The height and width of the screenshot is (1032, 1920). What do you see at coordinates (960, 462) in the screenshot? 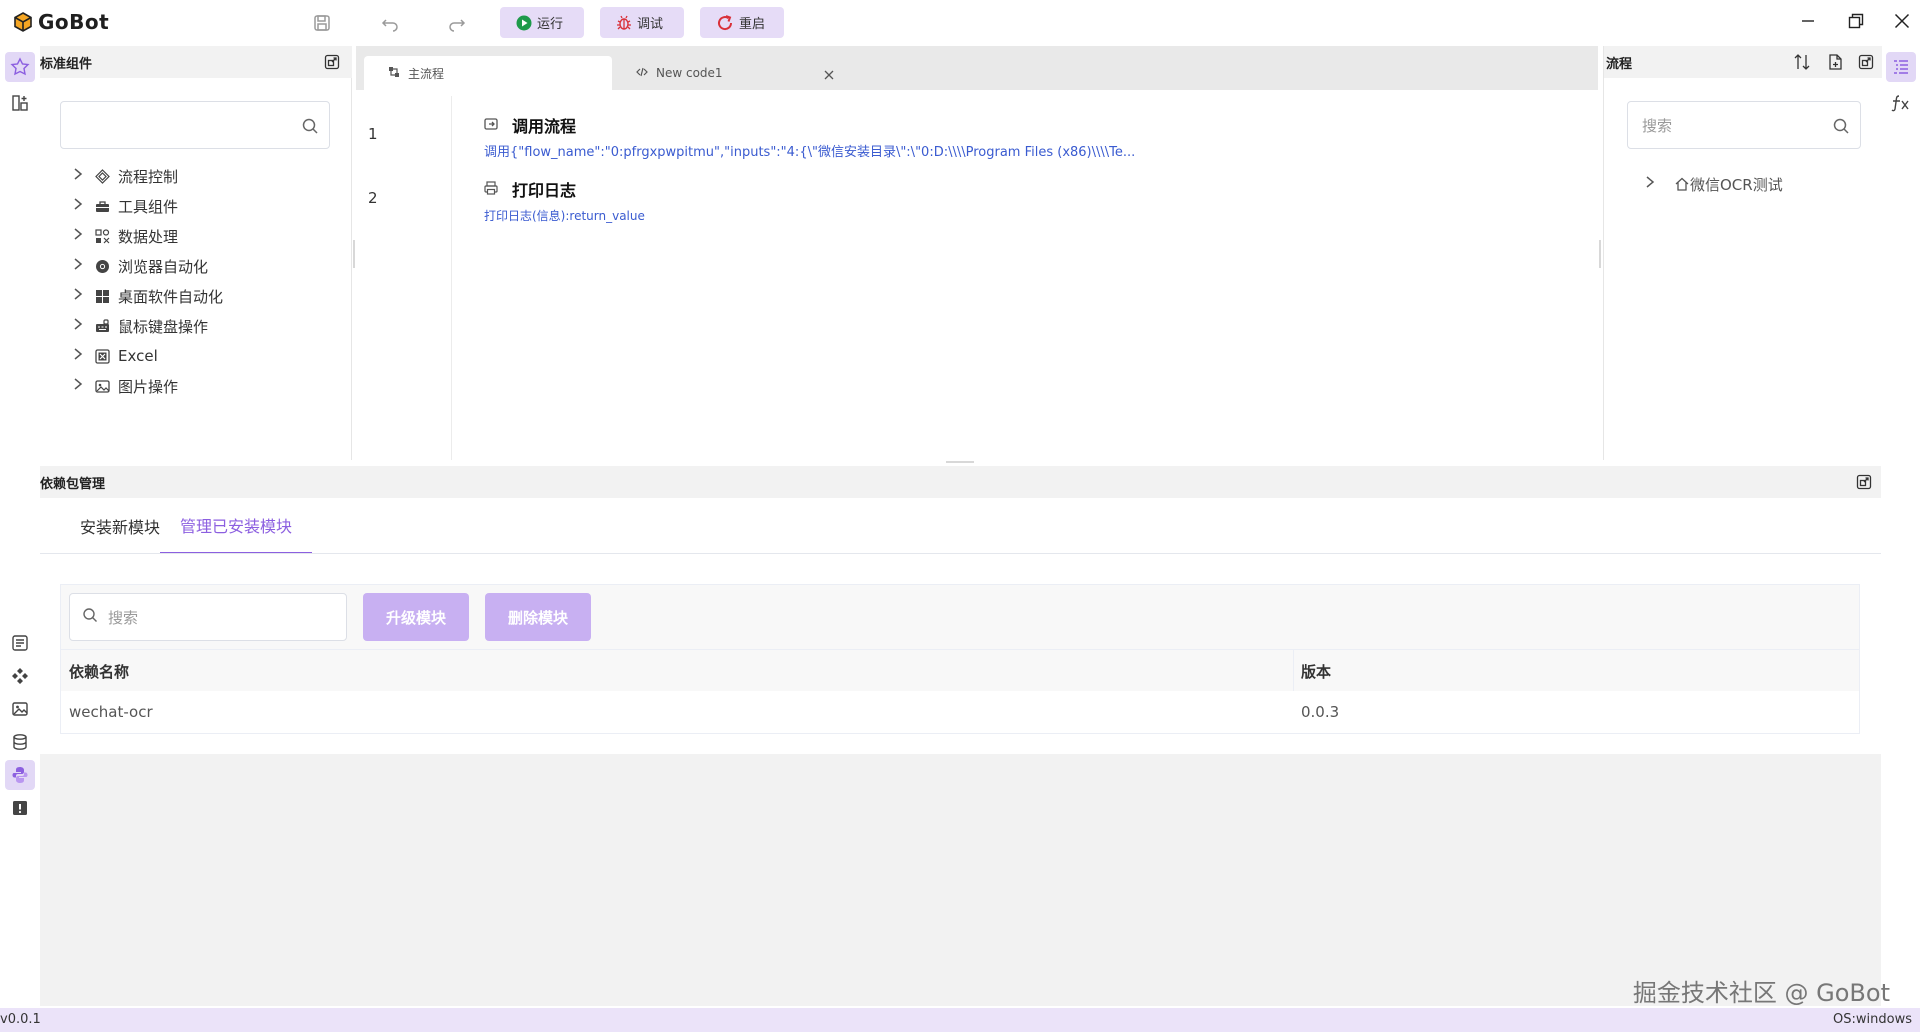
I see `horizontal-splitter` at bounding box center [960, 462].